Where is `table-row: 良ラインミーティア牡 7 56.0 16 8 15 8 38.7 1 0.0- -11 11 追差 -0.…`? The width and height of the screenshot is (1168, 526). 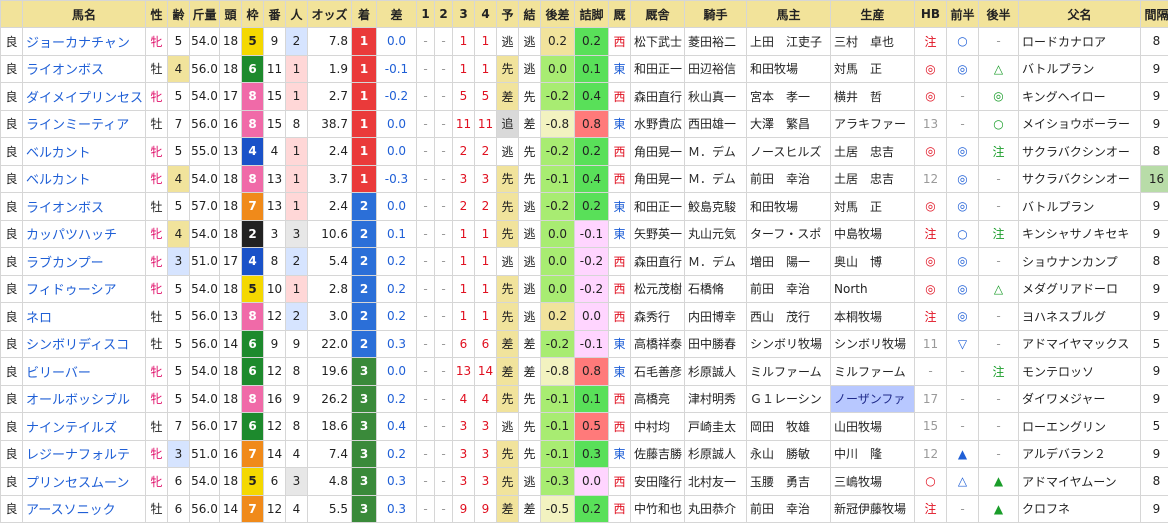
table-row: 良ラインミーティア牡 7 56.0 16 8 15 8 38.7 1 0.0- -11 11 追差 -0.… is located at coordinates (584, 123).